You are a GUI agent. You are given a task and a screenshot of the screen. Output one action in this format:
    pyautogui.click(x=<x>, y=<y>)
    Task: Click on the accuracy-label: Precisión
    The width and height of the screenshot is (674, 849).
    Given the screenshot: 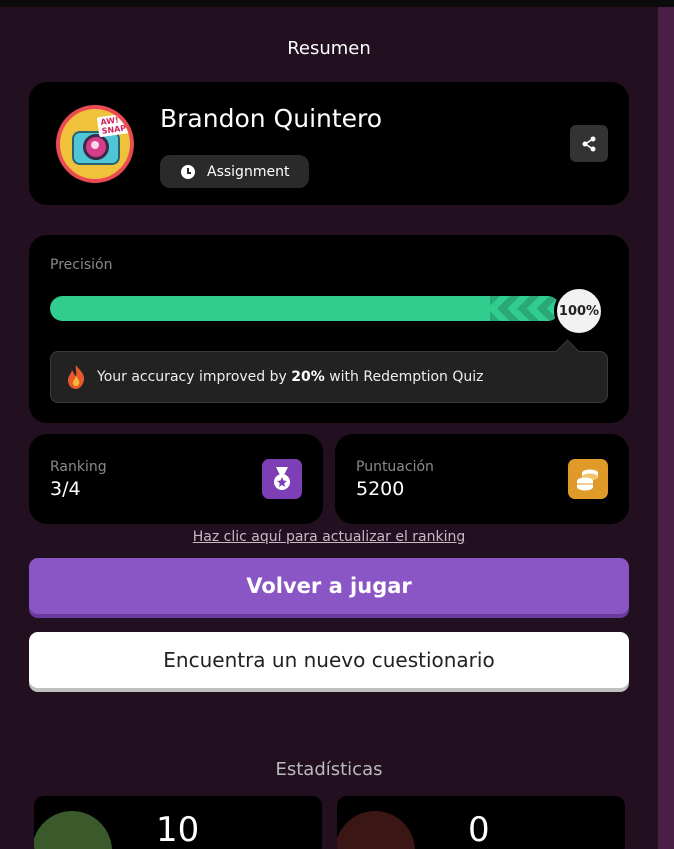 What is the action you would take?
    pyautogui.click(x=81, y=265)
    